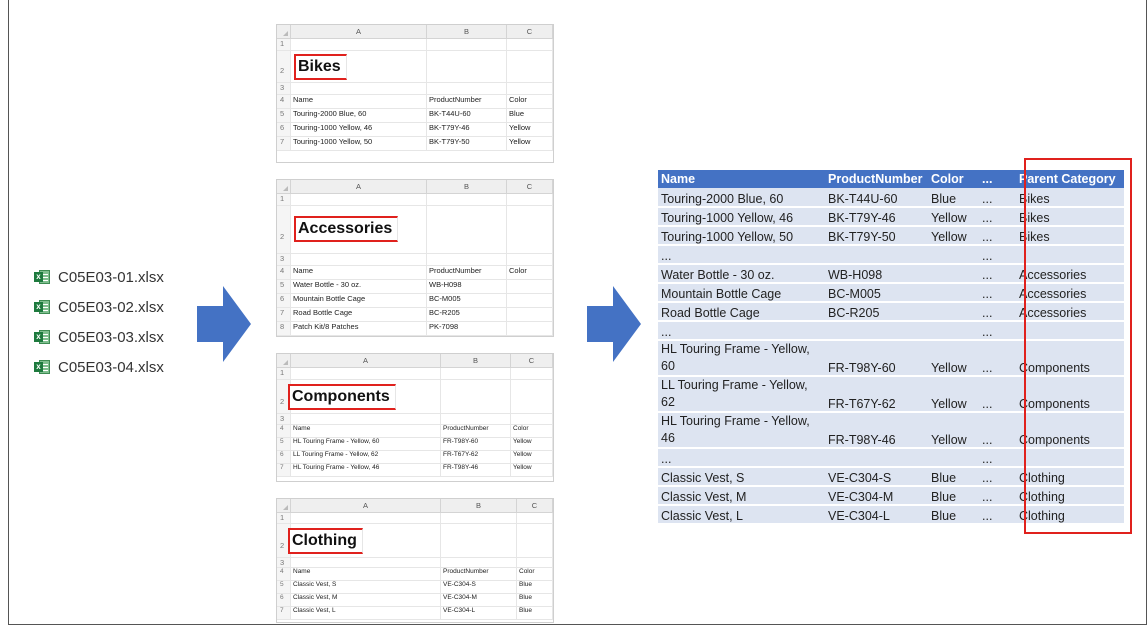  What do you see at coordinates (320, 67) in the screenshot?
I see `sheet-title: Bikes` at bounding box center [320, 67].